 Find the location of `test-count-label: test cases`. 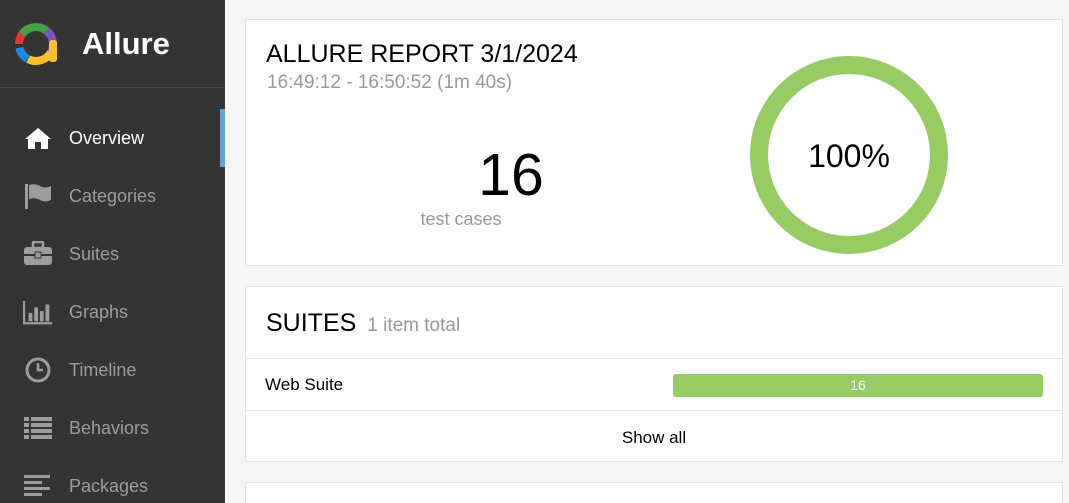

test-count-label: test cases is located at coordinates (461, 219).